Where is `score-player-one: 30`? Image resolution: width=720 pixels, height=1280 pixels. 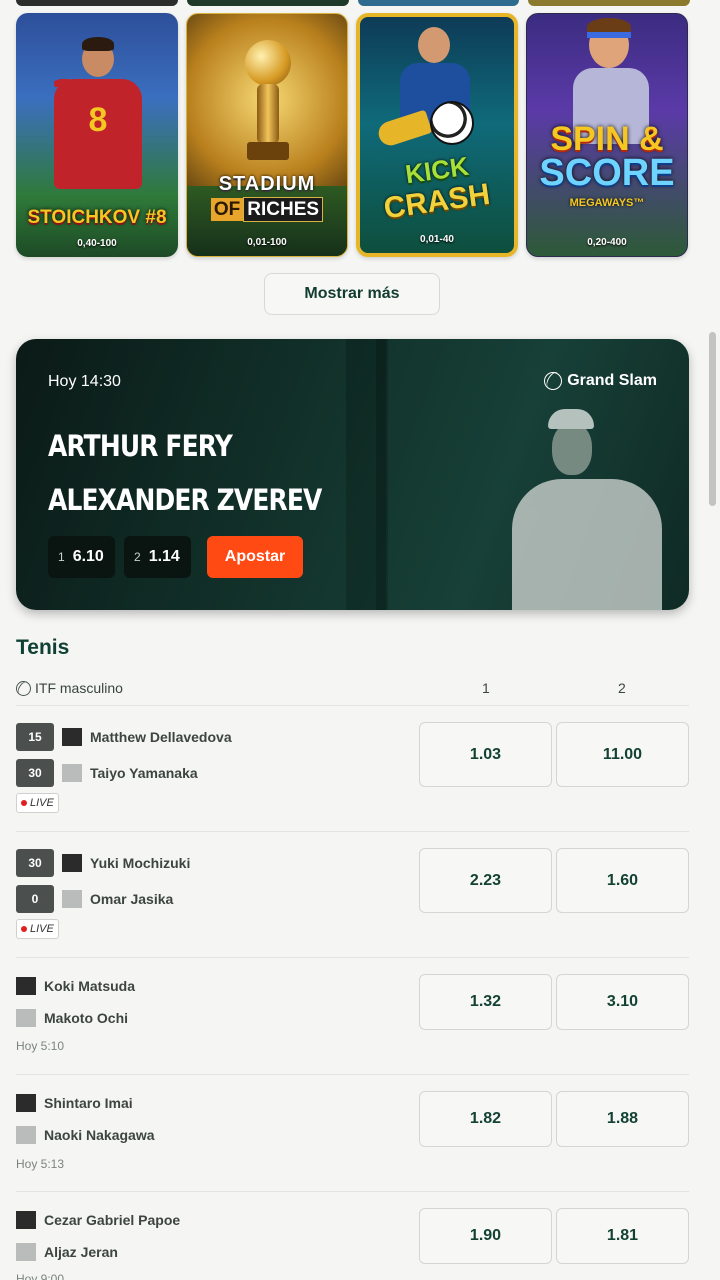
score-player-one: 30 is located at coordinates (35, 863).